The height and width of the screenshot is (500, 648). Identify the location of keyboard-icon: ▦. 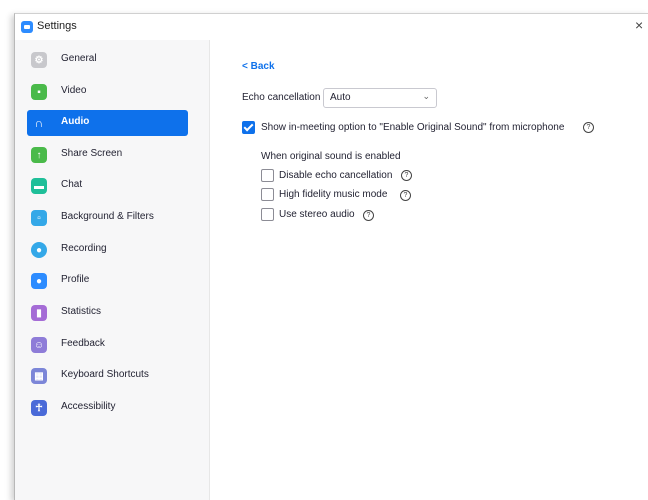
(39, 376).